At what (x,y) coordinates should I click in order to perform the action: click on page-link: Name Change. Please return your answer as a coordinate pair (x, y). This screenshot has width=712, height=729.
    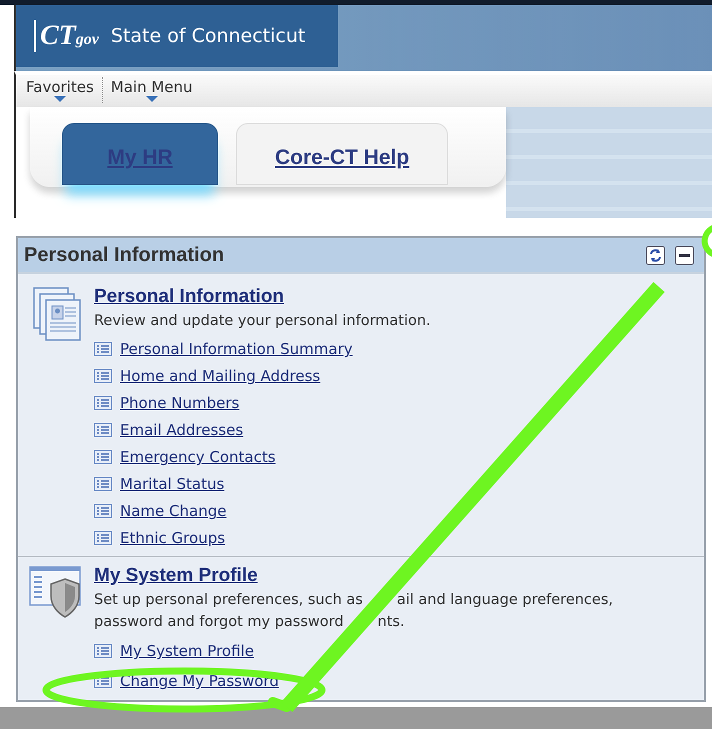
    Looking at the image, I should click on (173, 511).